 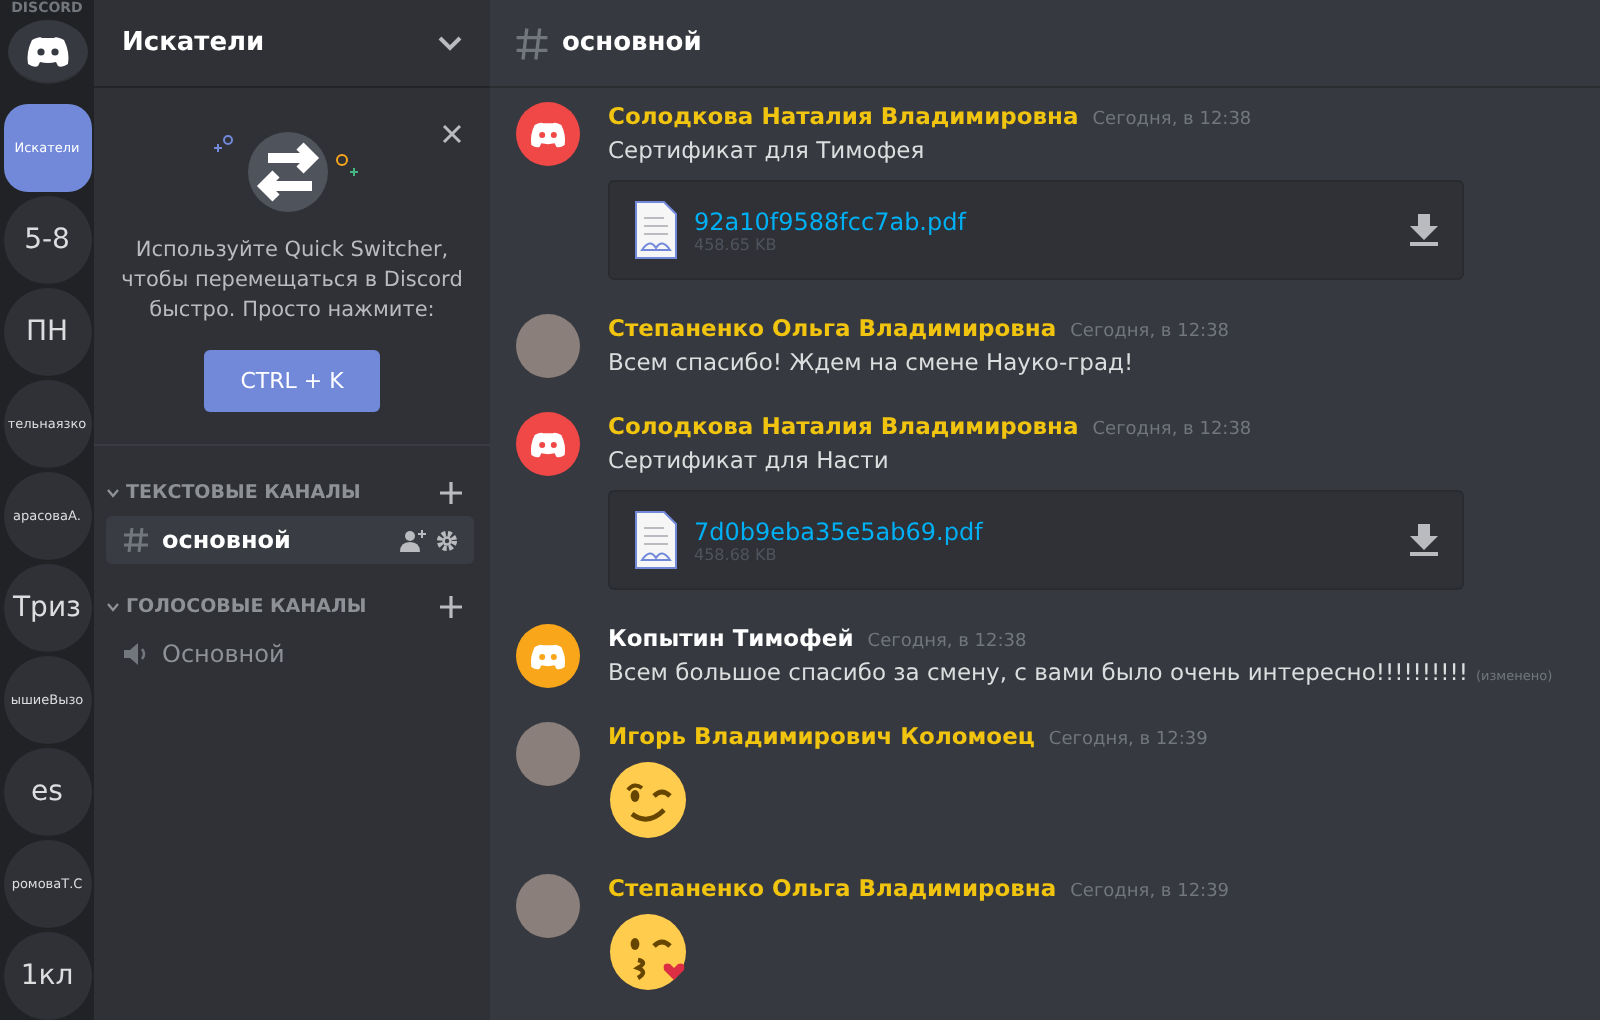 What do you see at coordinates (292, 281) in the screenshot?
I see `promo-text: Используйте Quick Switcher, чтобы перемещаться в Discord быстро. Просто нажмите:` at bounding box center [292, 281].